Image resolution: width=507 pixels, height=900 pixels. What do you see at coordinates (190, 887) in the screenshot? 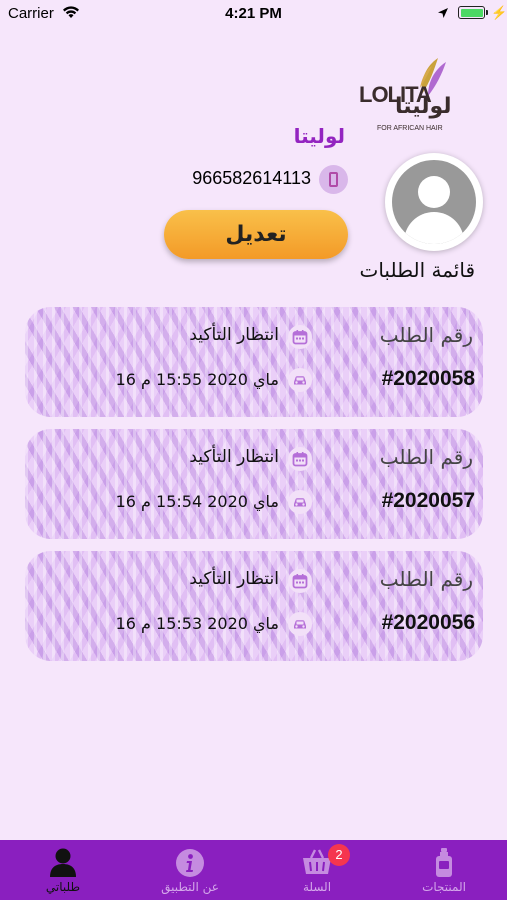
I see `tab-about-label: عن التطبيق` at bounding box center [190, 887].